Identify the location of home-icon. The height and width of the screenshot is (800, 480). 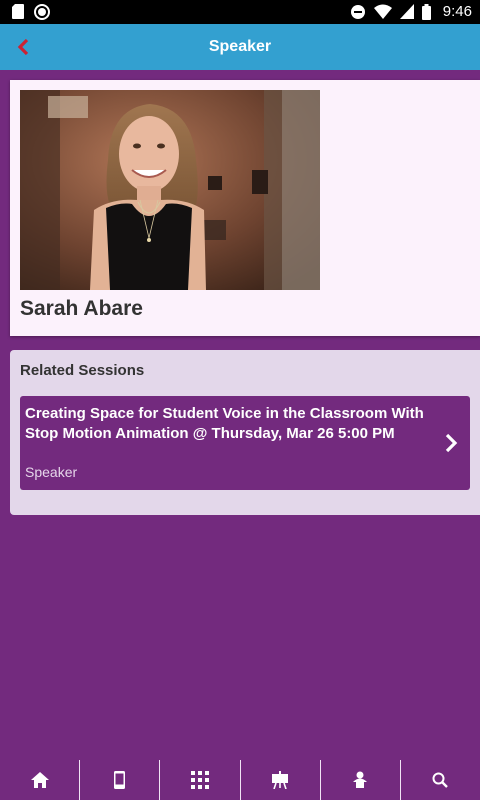
(39, 780).